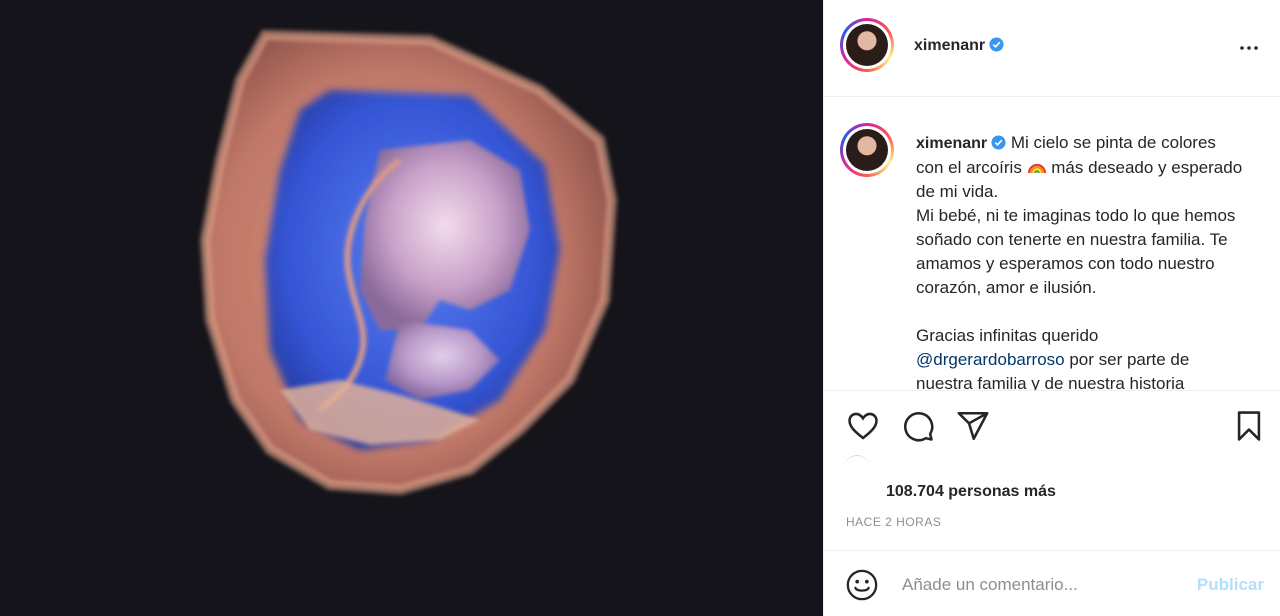 The height and width of the screenshot is (616, 1280). Describe the element at coordinates (990, 359) in the screenshot. I see `mention-link: @drgerardobarroso` at that location.